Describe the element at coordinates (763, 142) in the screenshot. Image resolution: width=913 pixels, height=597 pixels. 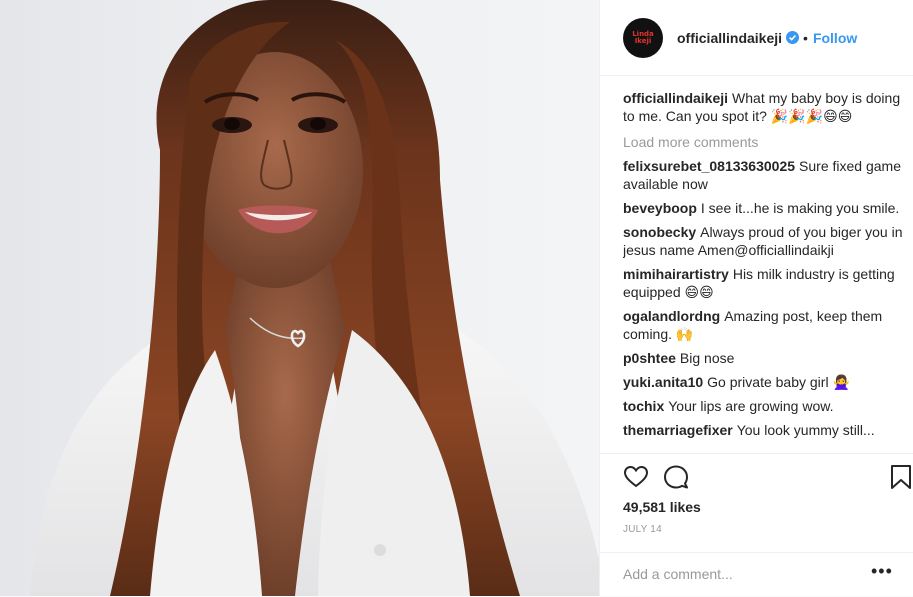
I see `load-more-comments-button: Load more comments` at that location.